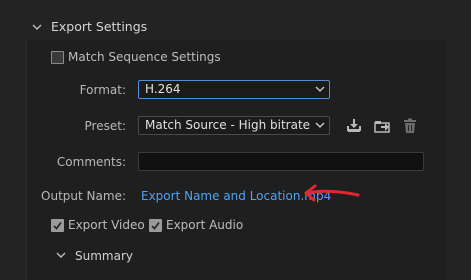  What do you see at coordinates (104, 256) in the screenshot?
I see `summary-title: Summary` at bounding box center [104, 256].